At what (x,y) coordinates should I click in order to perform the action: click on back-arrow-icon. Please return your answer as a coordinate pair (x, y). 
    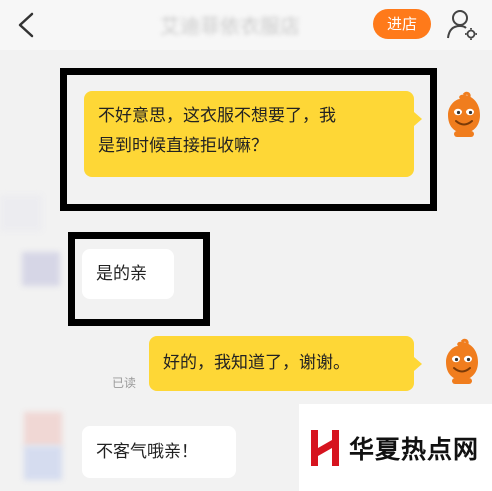
    Looking at the image, I should click on (27, 25).